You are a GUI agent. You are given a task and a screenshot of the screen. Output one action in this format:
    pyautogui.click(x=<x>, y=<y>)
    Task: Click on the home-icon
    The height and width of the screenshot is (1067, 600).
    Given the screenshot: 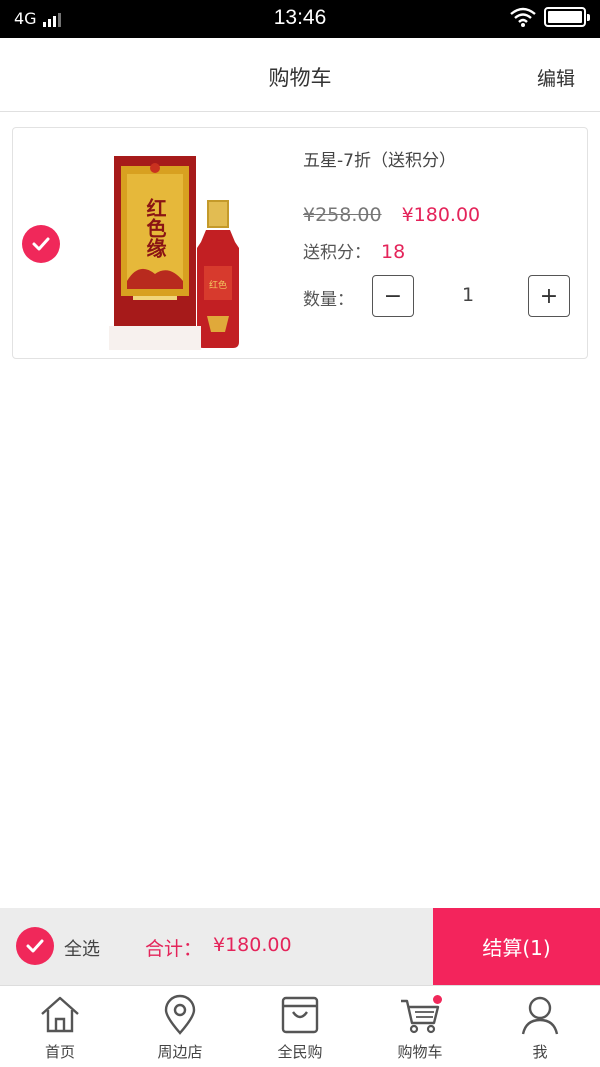 What is the action you would take?
    pyautogui.click(x=60, y=1014)
    